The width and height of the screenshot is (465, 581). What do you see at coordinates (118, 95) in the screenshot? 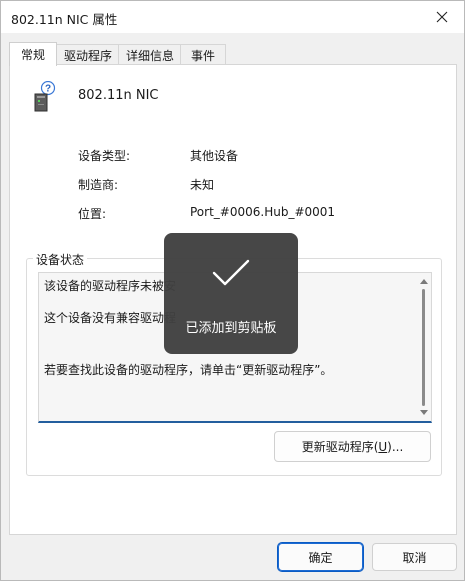
I see `device-name: 802.11n NIC` at bounding box center [118, 95].